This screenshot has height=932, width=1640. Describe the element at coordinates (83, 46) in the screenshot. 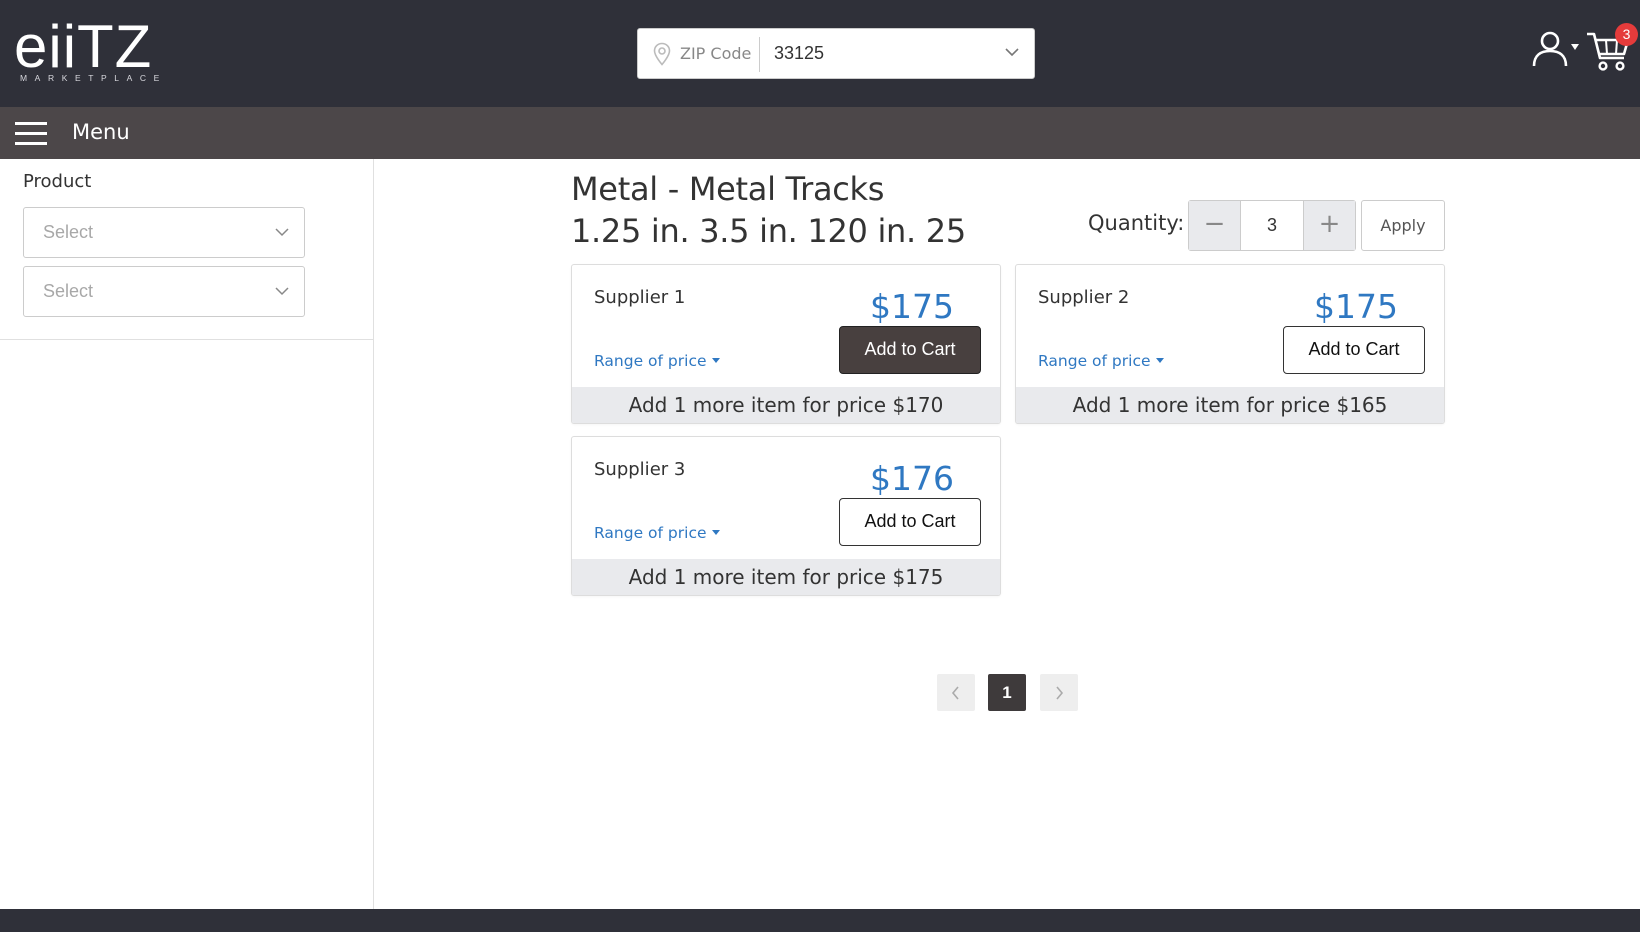

I see `logo-wordmark: eiiTZ` at that location.